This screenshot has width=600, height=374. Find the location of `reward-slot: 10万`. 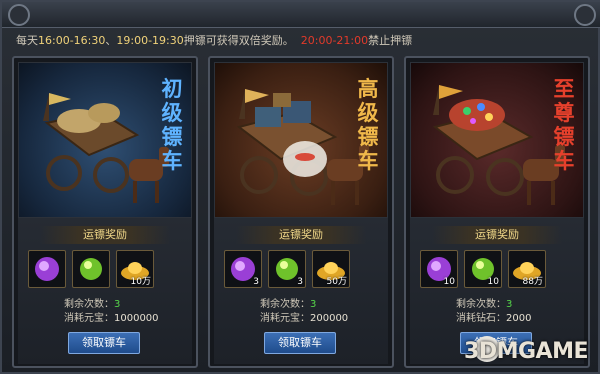

reward-slot: 10万 is located at coordinates (135, 269).